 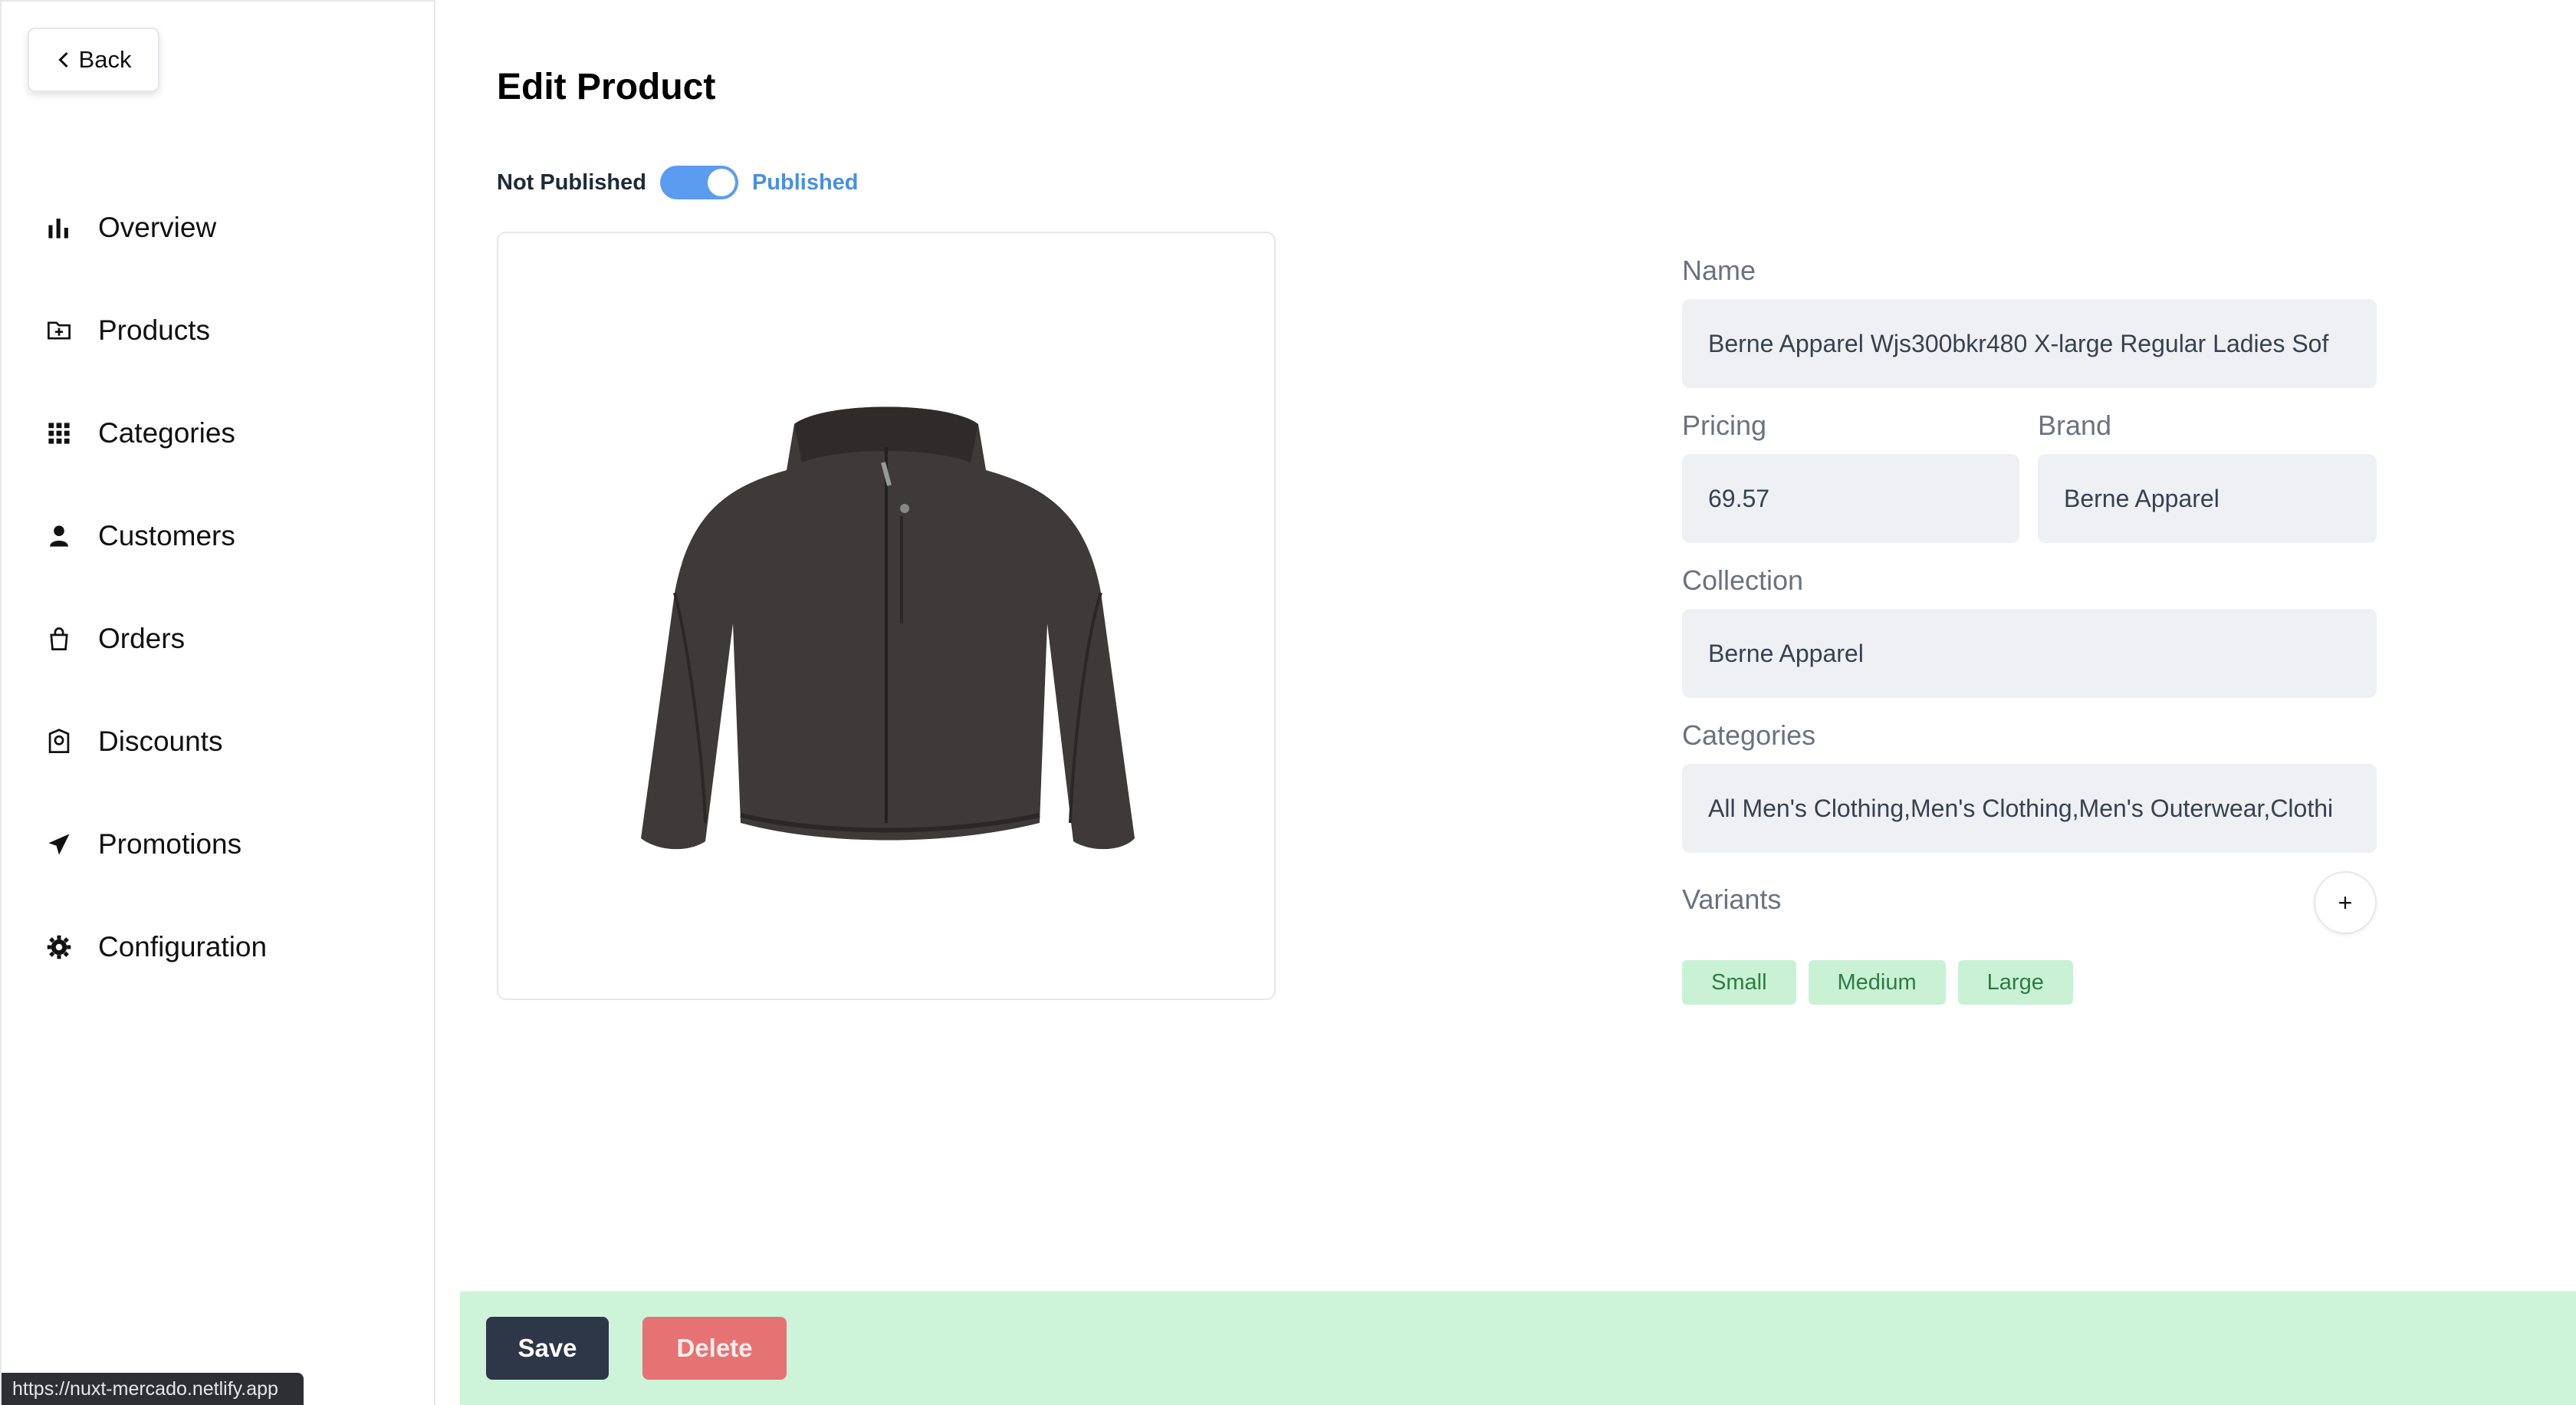 I want to click on sidebar-item-label: Orders, so click(x=142, y=639).